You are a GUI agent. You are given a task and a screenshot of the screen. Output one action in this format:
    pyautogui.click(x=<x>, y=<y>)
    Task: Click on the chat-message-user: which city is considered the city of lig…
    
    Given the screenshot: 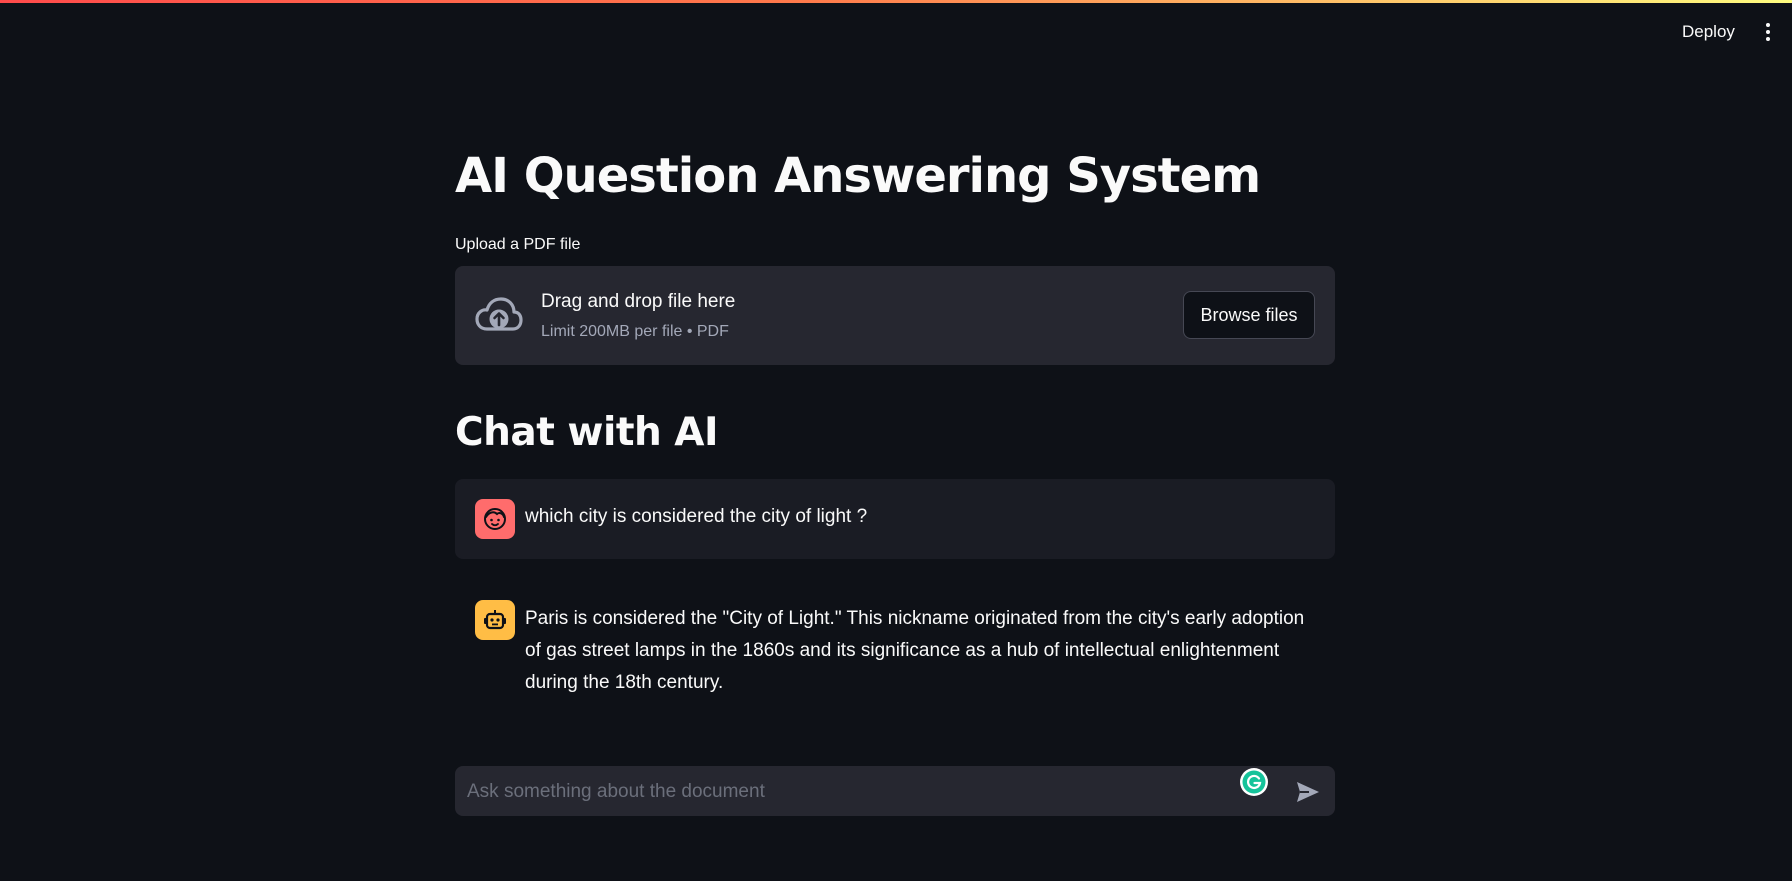 What is the action you would take?
    pyautogui.click(x=895, y=519)
    